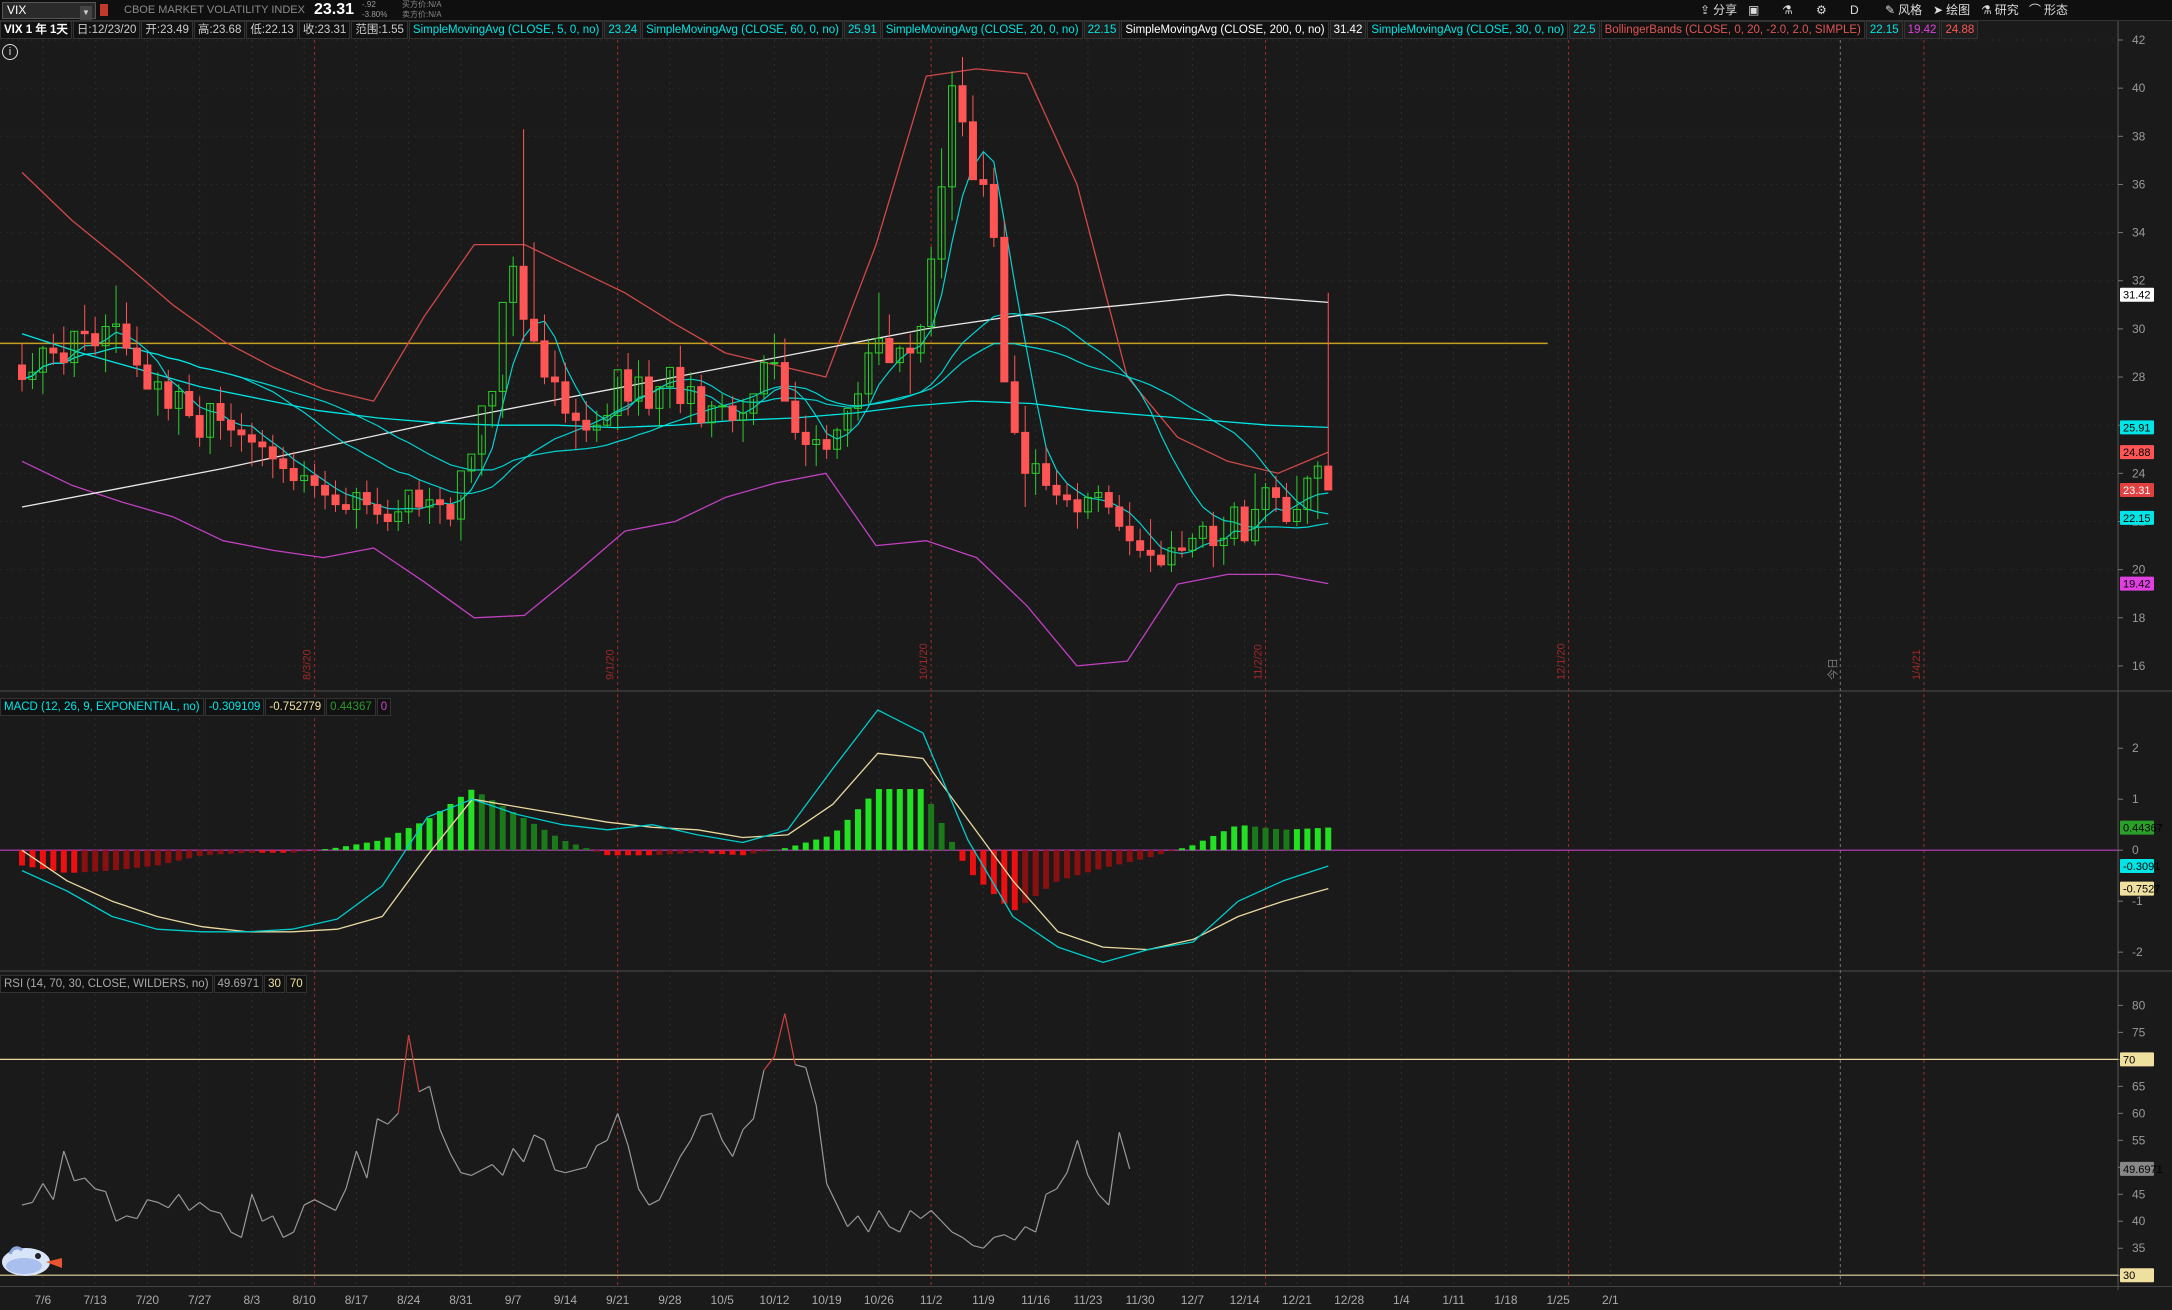 This screenshot has height=1310, width=2172. I want to click on macd_bar-item: 0, so click(384, 707).